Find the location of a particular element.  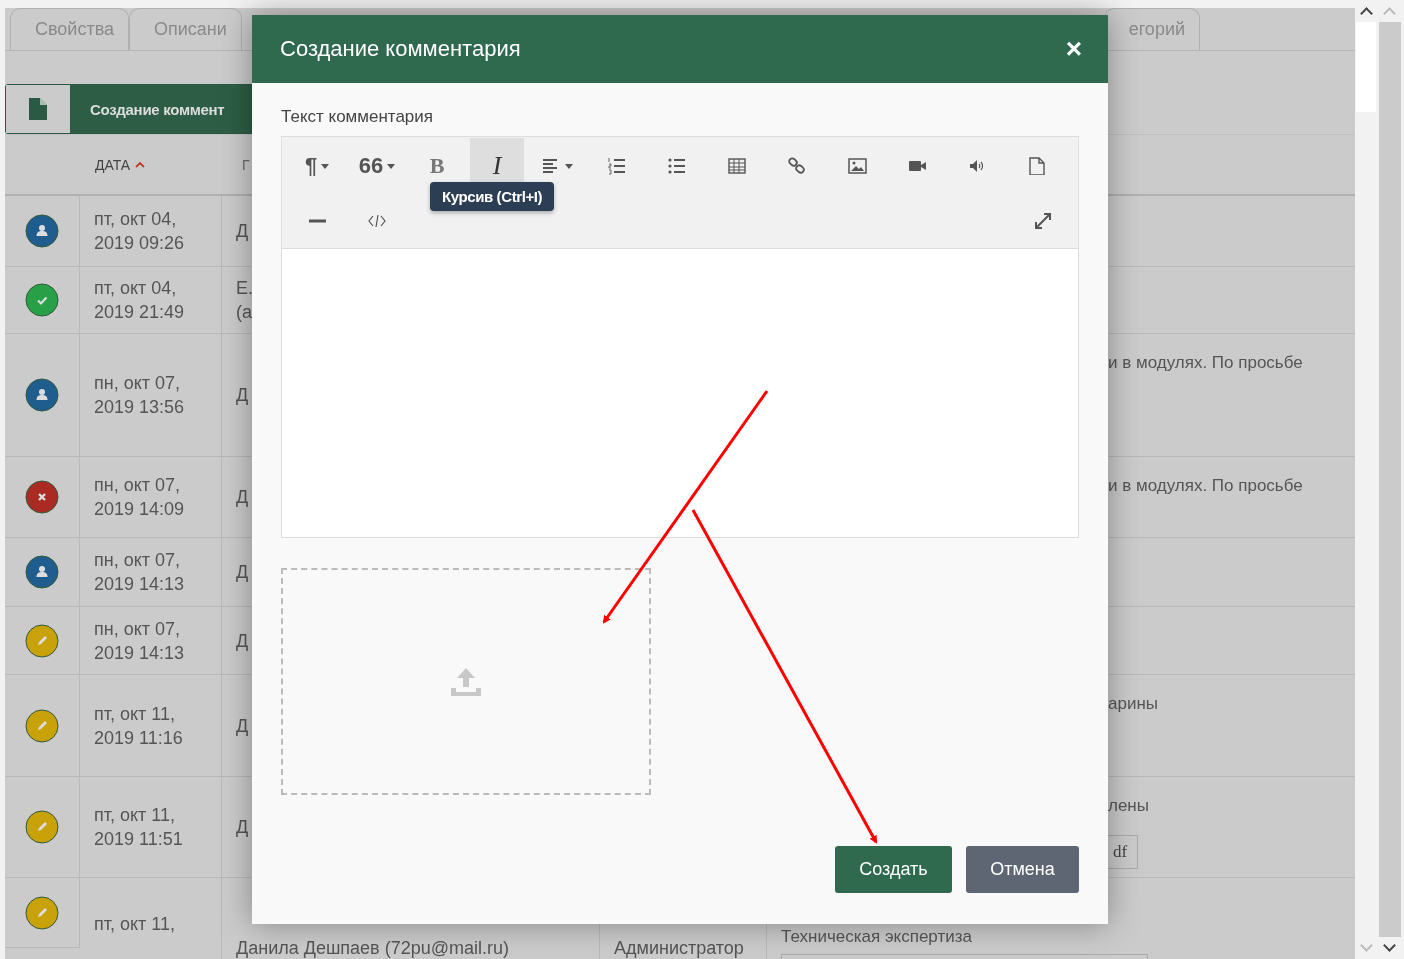

submit-button: Создать is located at coordinates (893, 869).